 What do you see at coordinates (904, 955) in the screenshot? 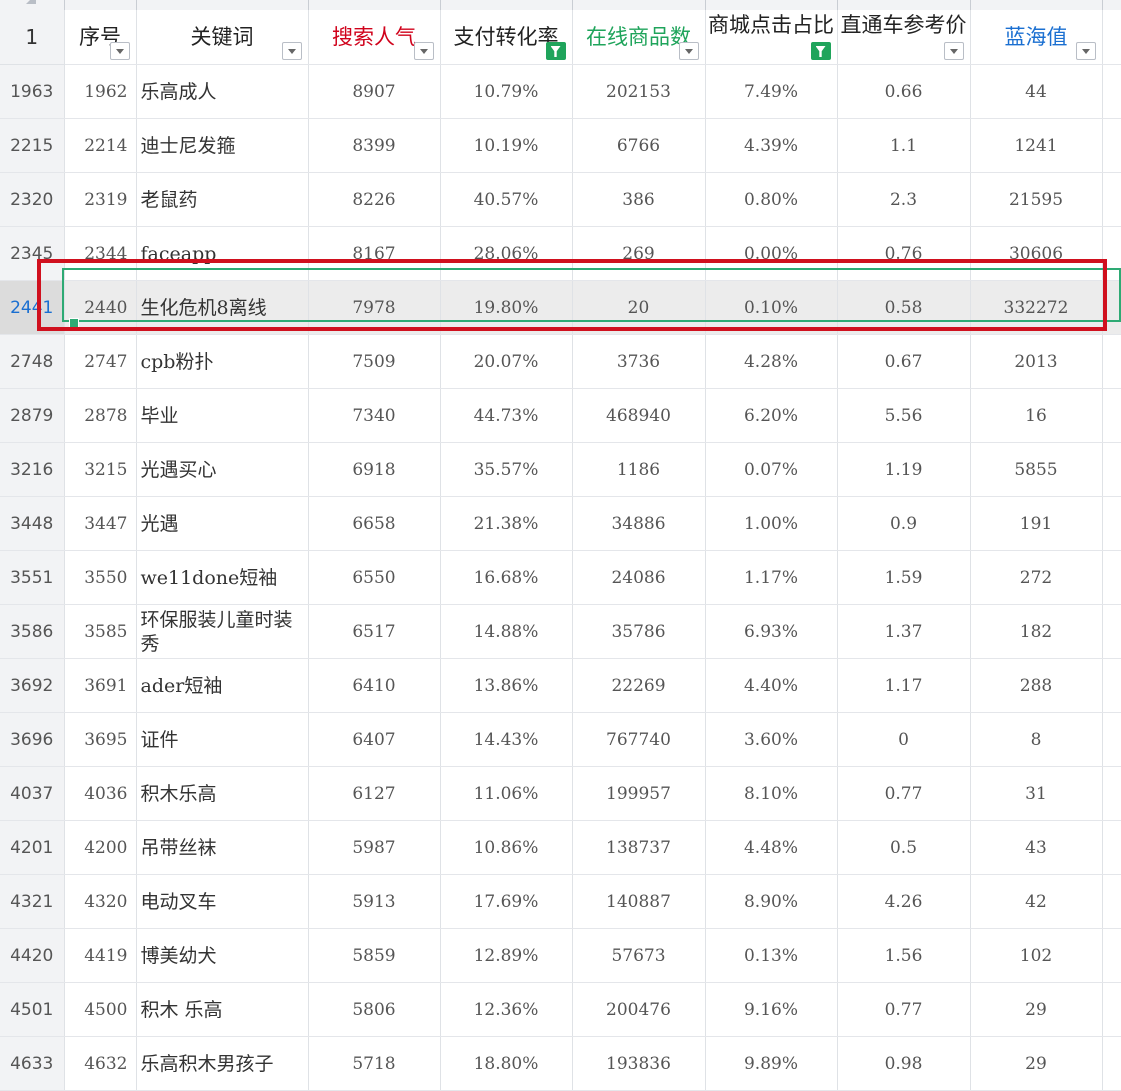
I see `cell-ztc-price: 1.56` at bounding box center [904, 955].